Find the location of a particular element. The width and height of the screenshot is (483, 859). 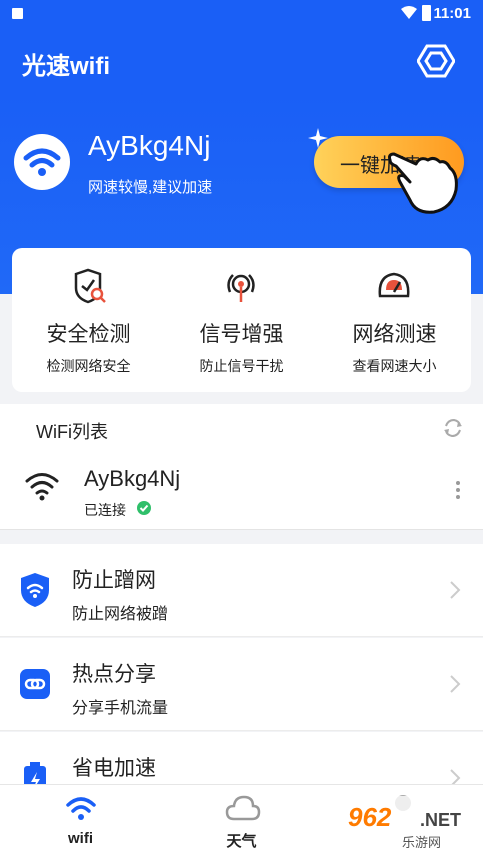

connected-ssid: AyBkg4Nj is located at coordinates (149, 145).